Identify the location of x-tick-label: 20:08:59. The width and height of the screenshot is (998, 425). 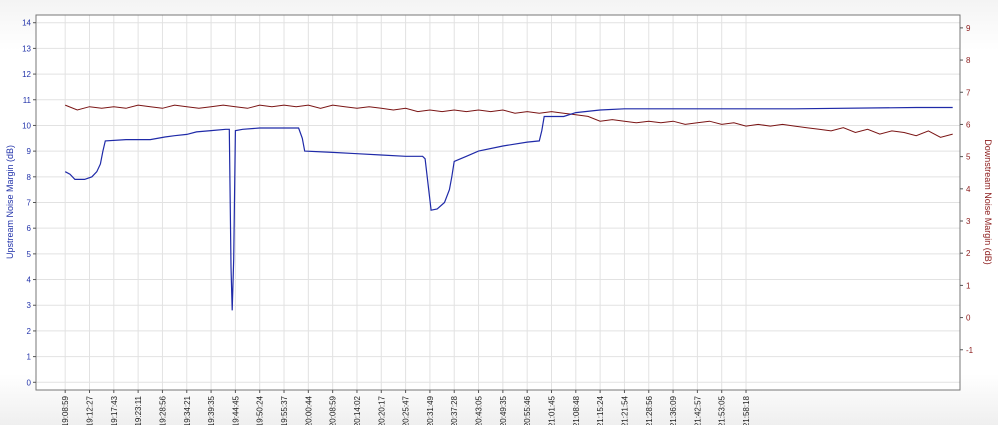
(333, 410).